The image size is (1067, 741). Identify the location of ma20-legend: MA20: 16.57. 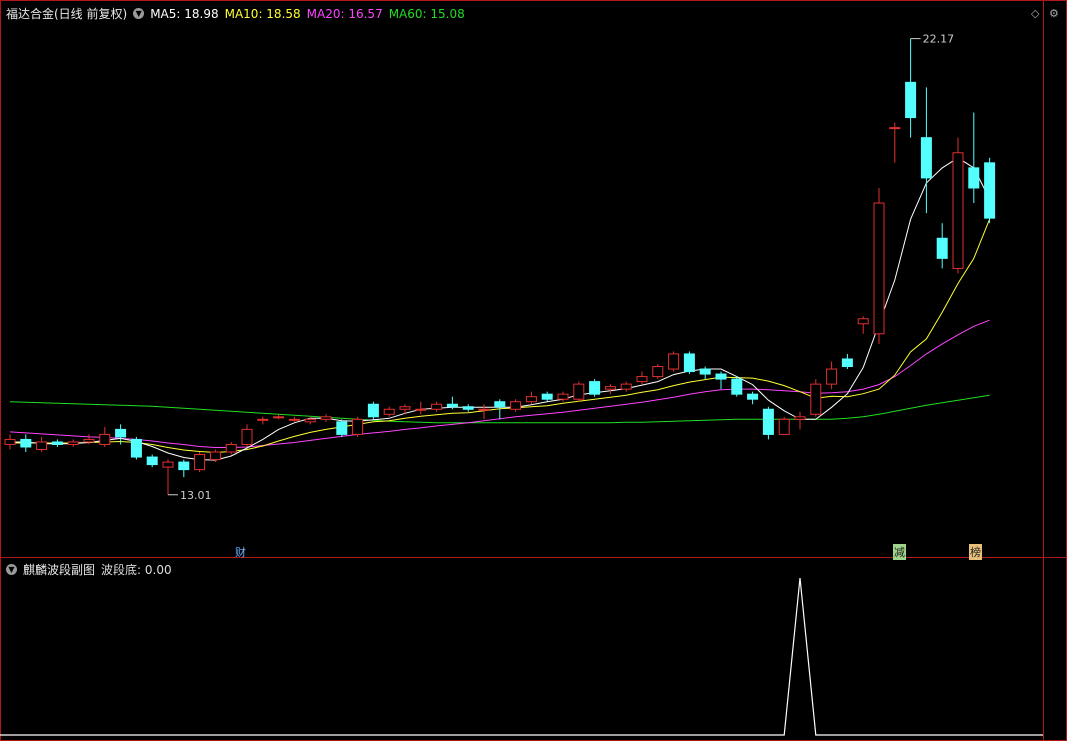
(344, 13).